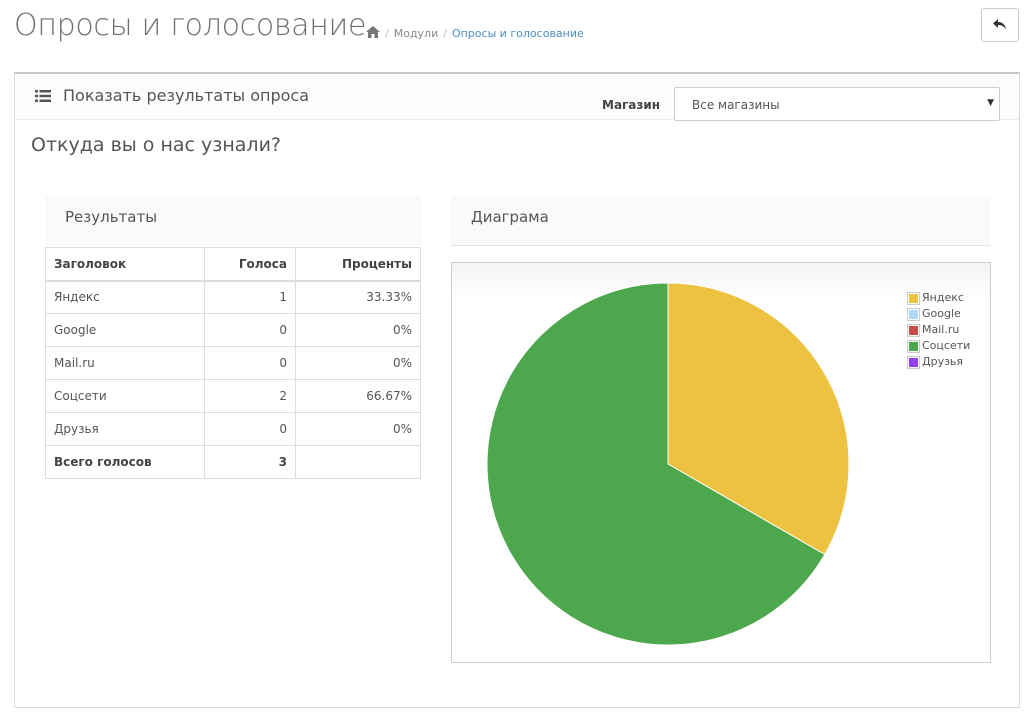 This screenshot has height=721, width=1034. What do you see at coordinates (233, 220) in the screenshot?
I see `results-heading: Результаты` at bounding box center [233, 220].